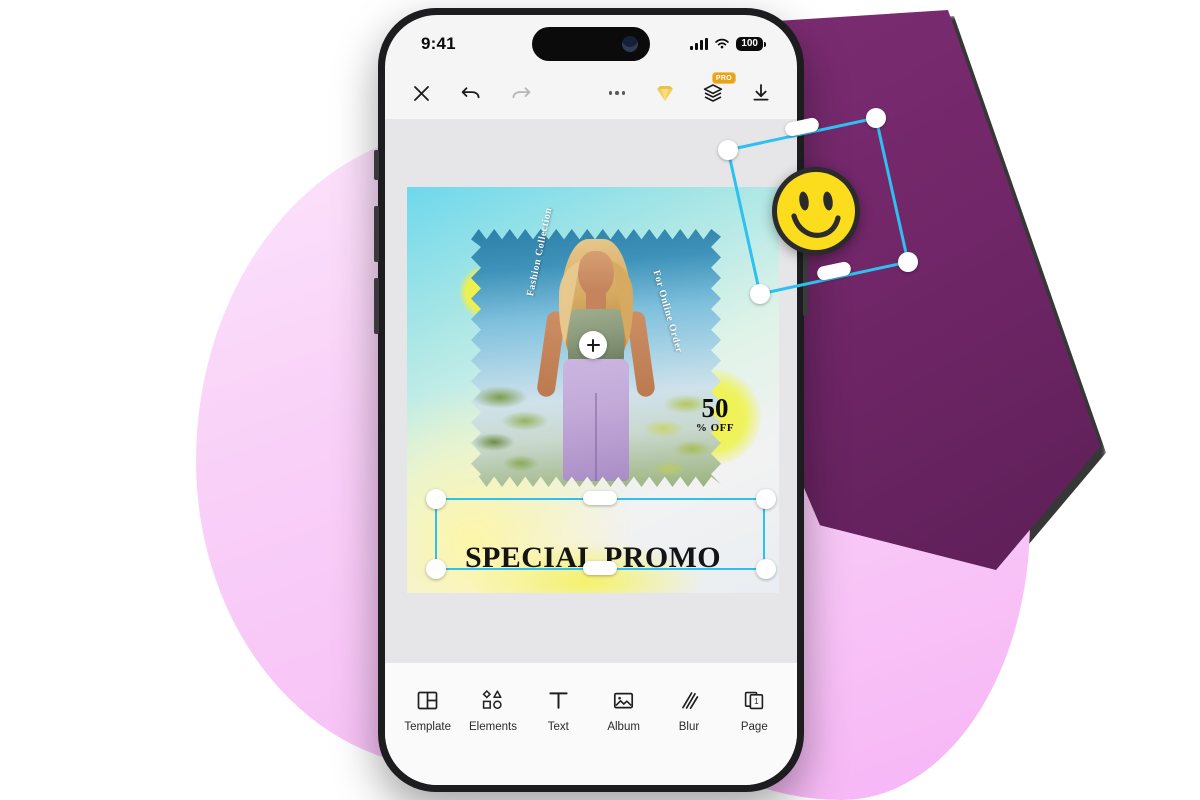 The height and width of the screenshot is (800, 1200). Describe the element at coordinates (376, 165) in the screenshot. I see `phone-silence-switch` at that location.